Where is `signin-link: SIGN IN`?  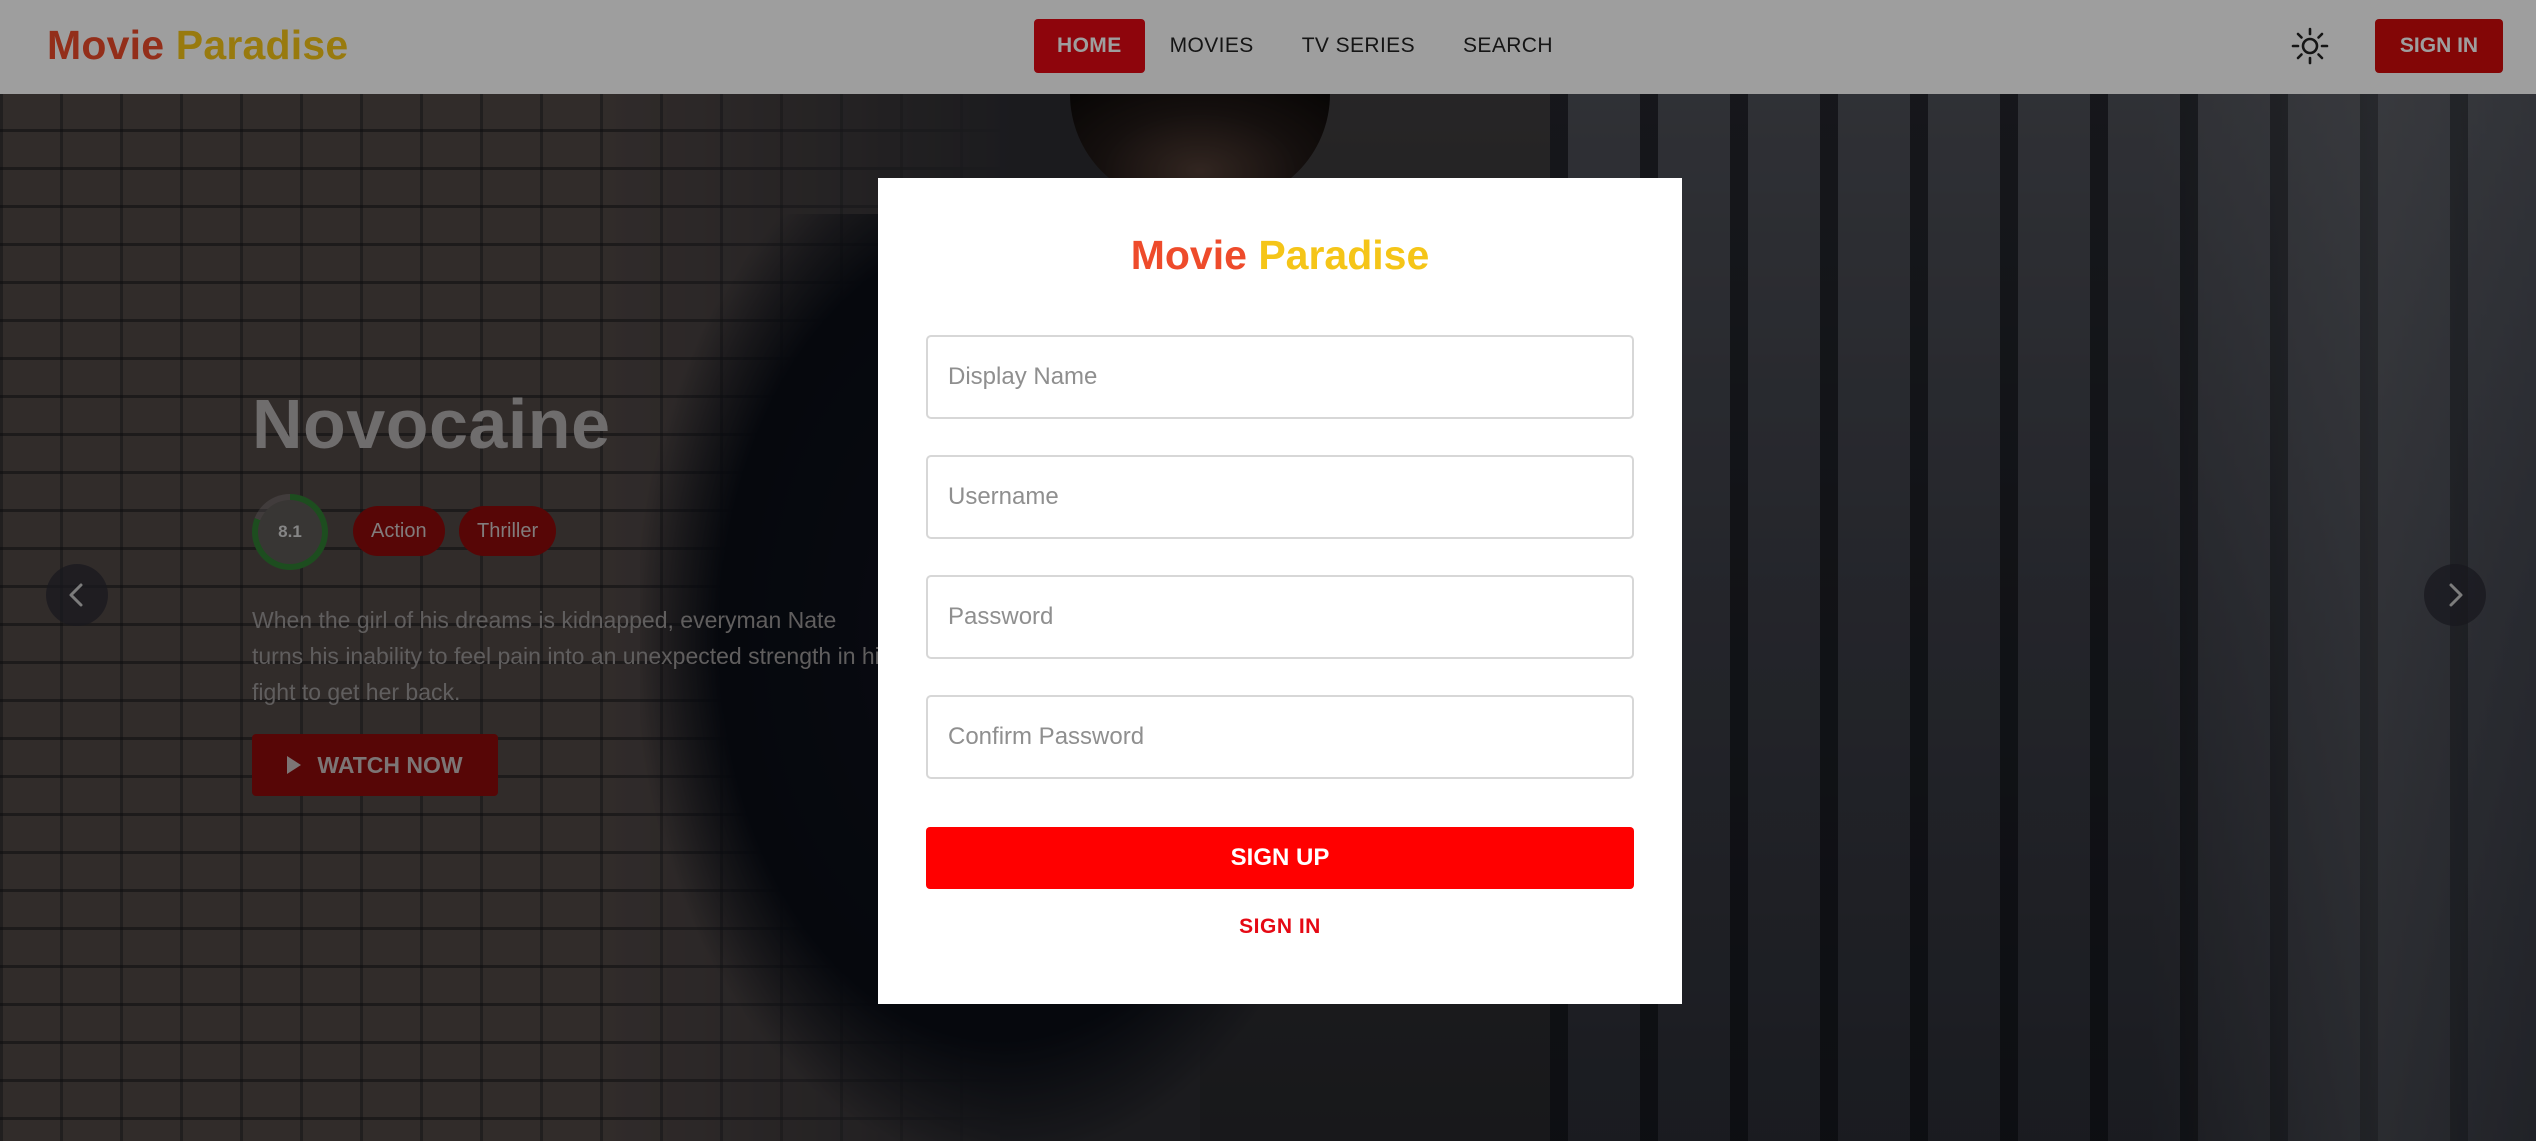
signin-link: SIGN IN is located at coordinates (1280, 927).